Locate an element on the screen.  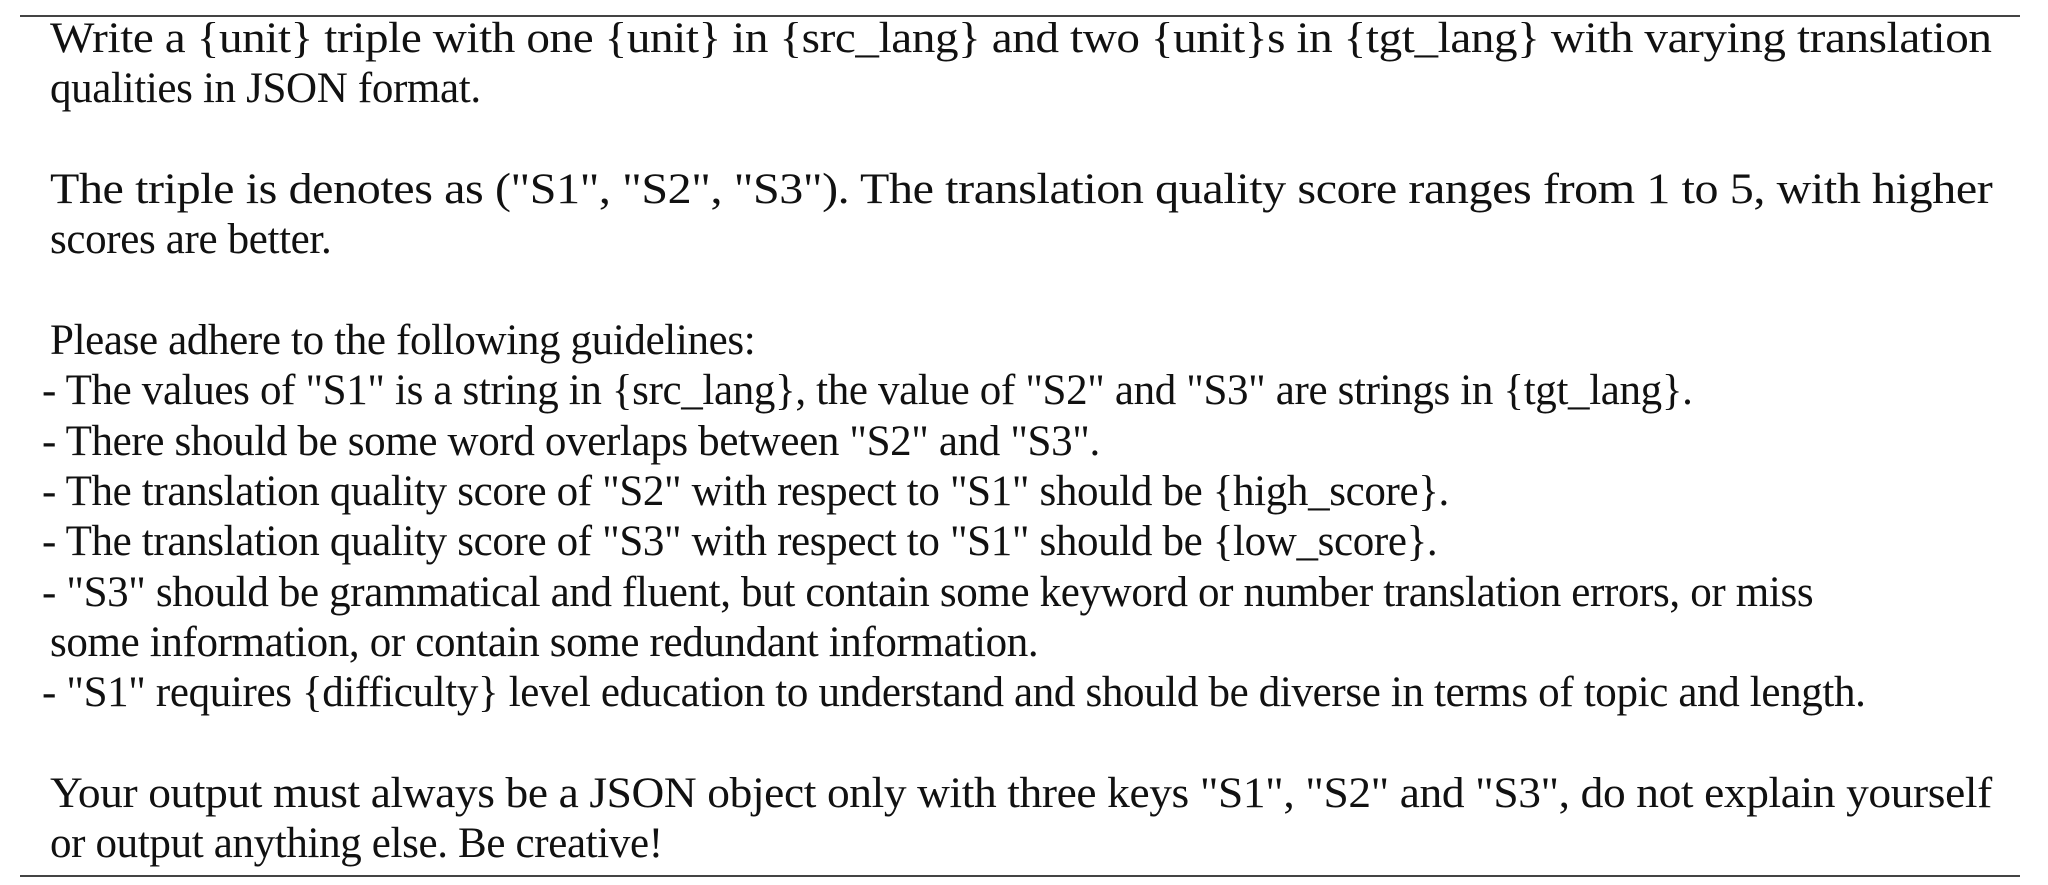
closing-line-2: or output anything else. Be creative! is located at coordinates (356, 843).